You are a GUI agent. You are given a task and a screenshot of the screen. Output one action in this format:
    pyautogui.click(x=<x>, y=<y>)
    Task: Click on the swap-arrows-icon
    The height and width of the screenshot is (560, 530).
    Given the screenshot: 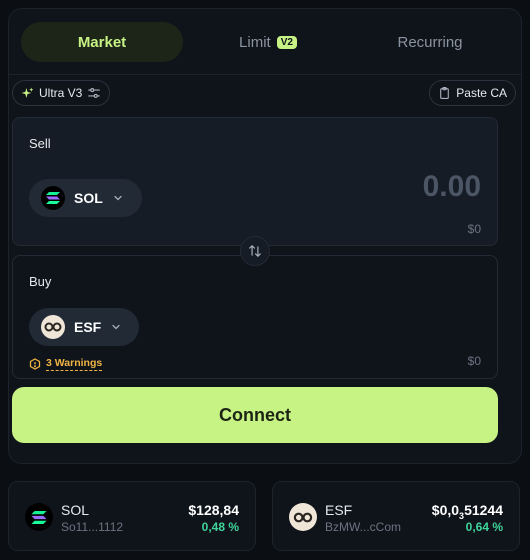 What is the action you would take?
    pyautogui.click(x=255, y=251)
    